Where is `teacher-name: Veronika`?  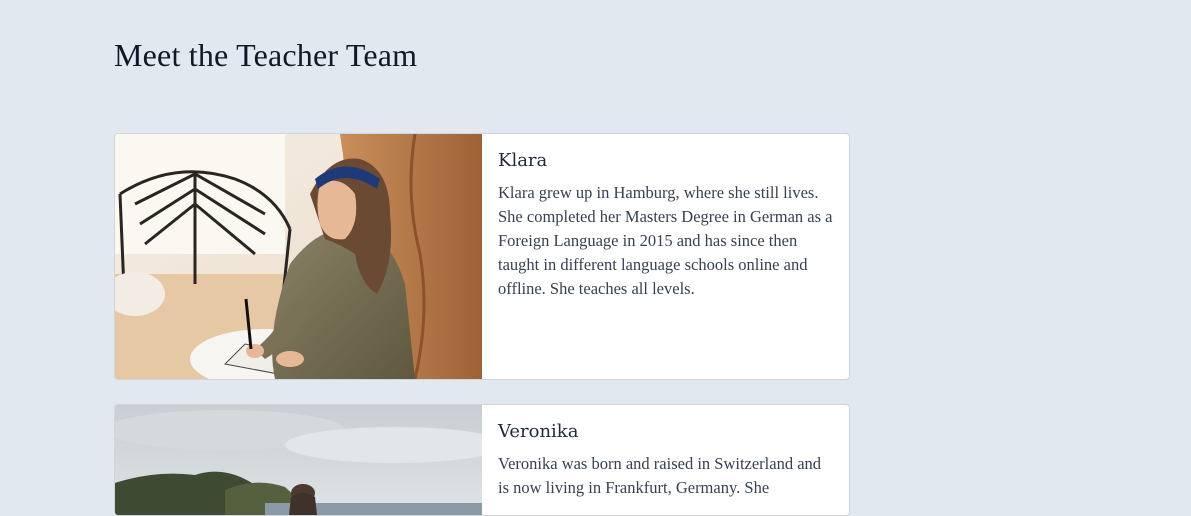 teacher-name: Veronika is located at coordinates (538, 431).